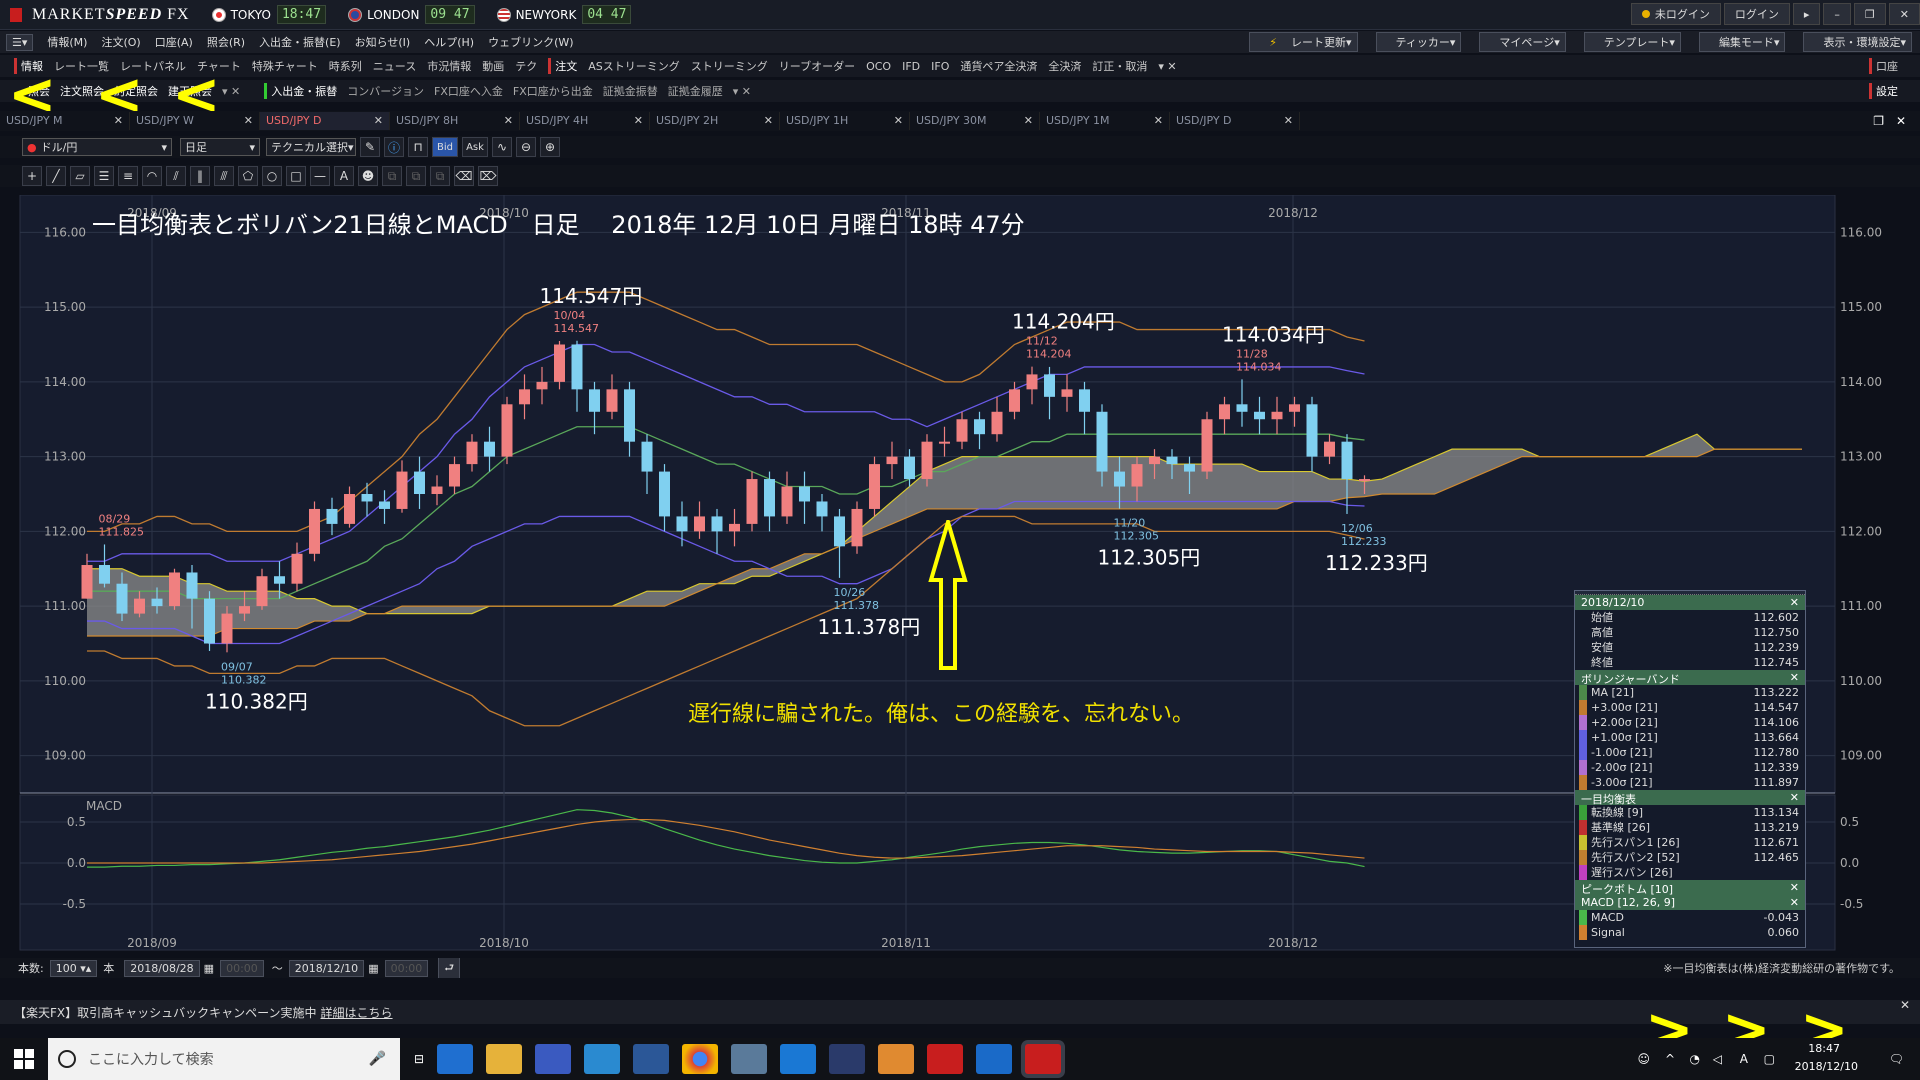  What do you see at coordinates (394, 147) in the screenshot?
I see `info-icon: ⓘ` at bounding box center [394, 147].